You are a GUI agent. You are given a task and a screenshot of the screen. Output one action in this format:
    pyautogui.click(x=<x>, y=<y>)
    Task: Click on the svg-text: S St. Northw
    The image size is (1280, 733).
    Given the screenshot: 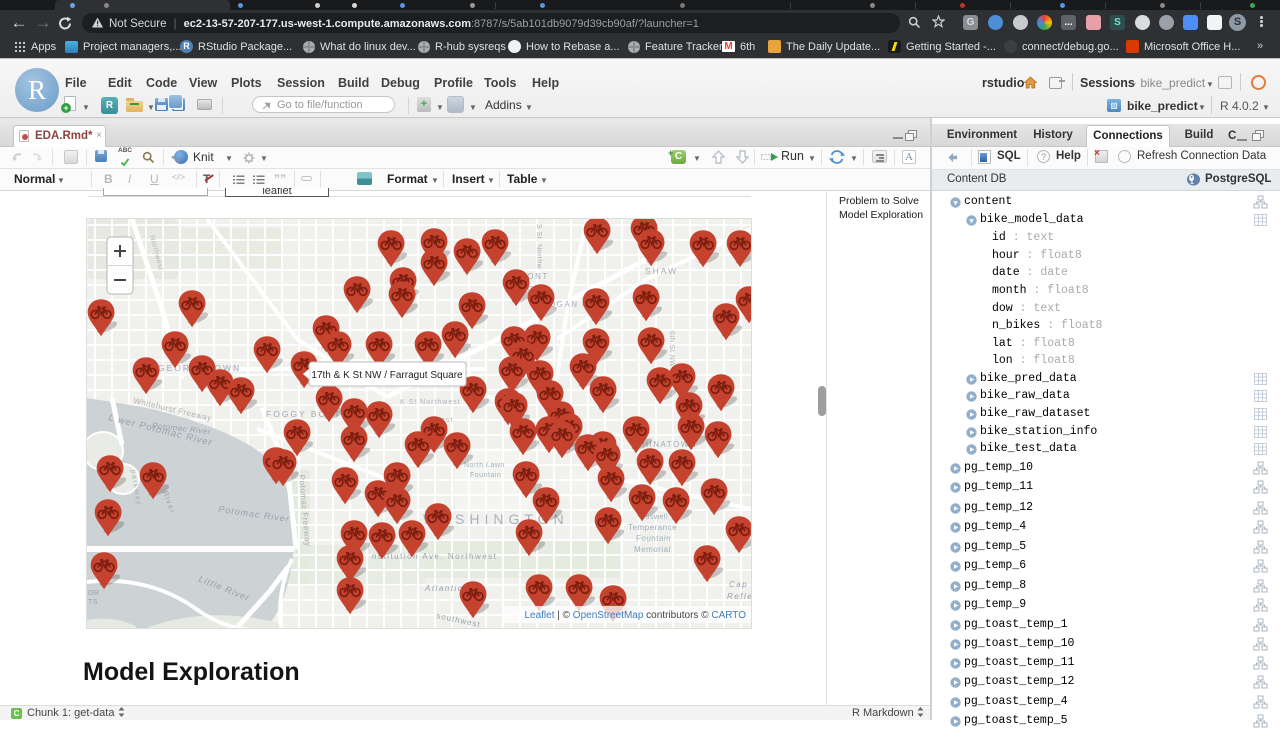 What is the action you would take?
    pyautogui.click(x=538, y=247)
    